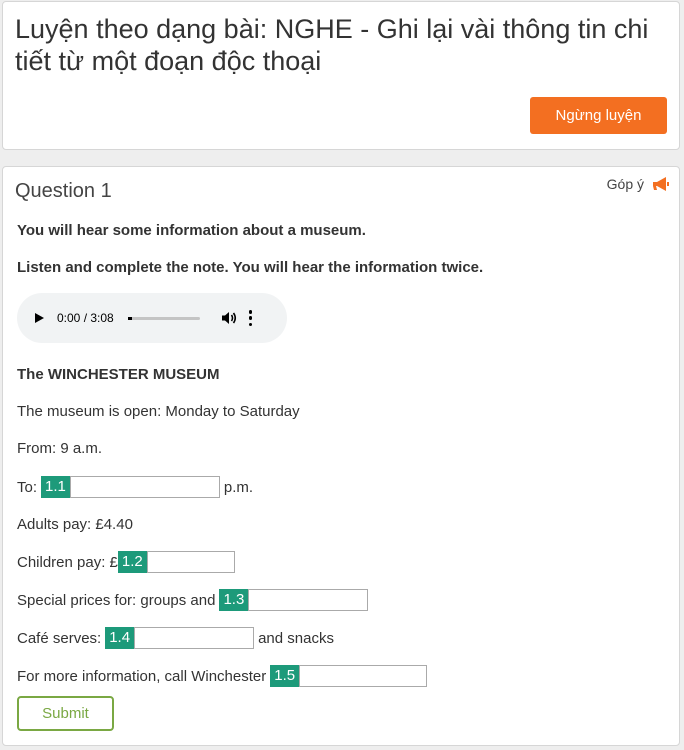 This screenshot has height=750, width=684. What do you see at coordinates (63, 191) in the screenshot?
I see `question-title: Question 1` at bounding box center [63, 191].